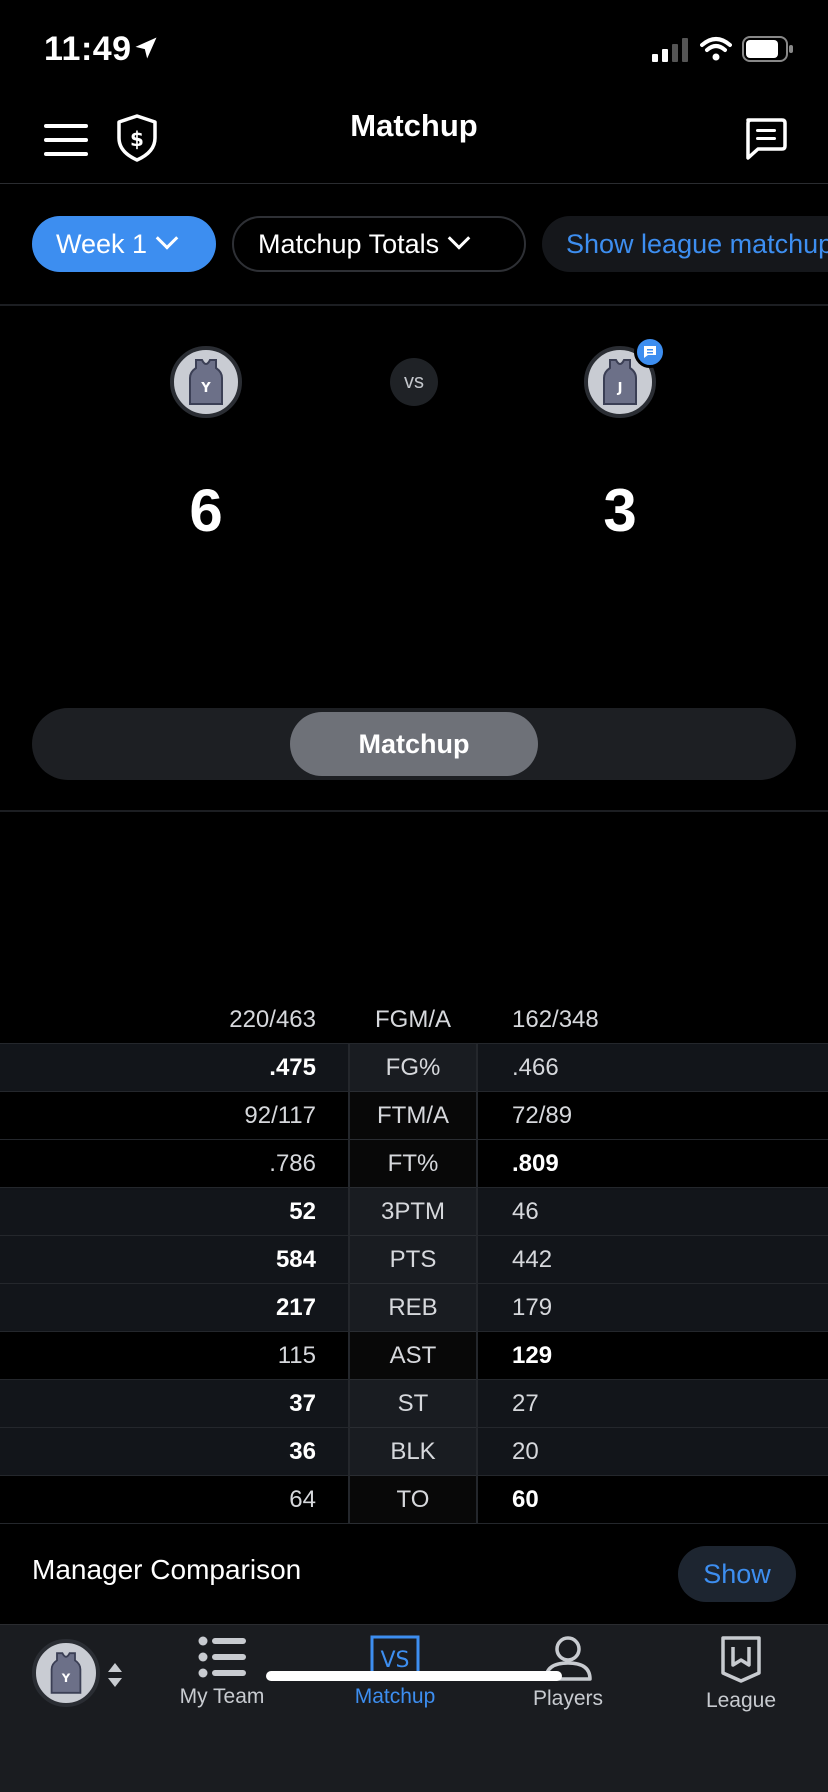 This screenshot has width=828, height=1792. I want to click on stat-category: TO, so click(413, 1500).